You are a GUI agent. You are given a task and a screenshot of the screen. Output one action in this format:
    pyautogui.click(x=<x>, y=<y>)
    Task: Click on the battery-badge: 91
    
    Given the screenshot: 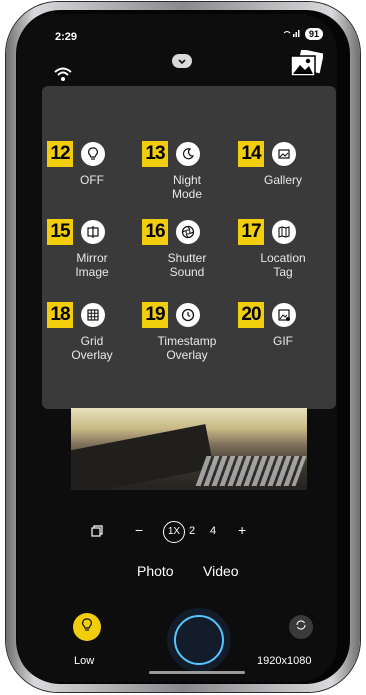 What is the action you would take?
    pyautogui.click(x=313, y=34)
    